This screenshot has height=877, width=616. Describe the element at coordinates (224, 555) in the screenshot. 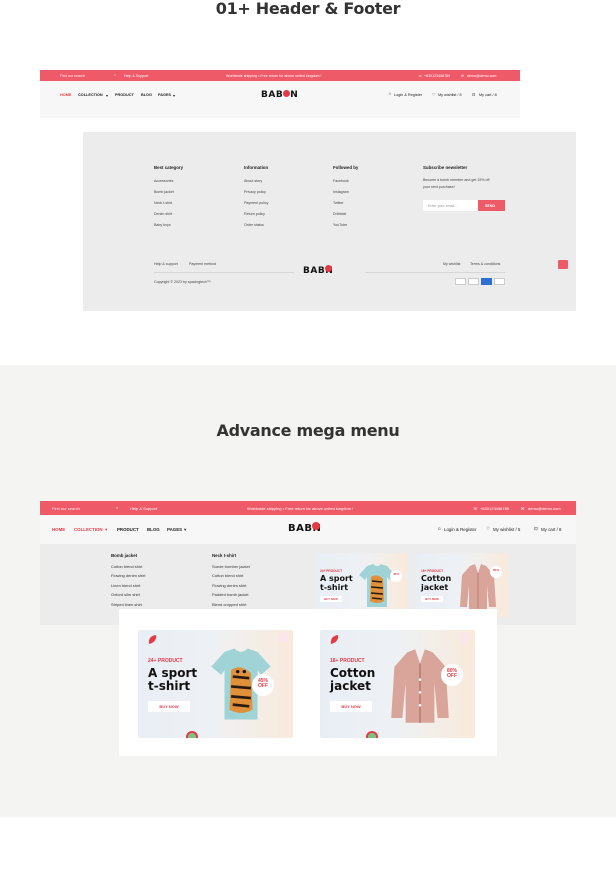

I see `mega-col2-title: Neck t-shirt` at that location.